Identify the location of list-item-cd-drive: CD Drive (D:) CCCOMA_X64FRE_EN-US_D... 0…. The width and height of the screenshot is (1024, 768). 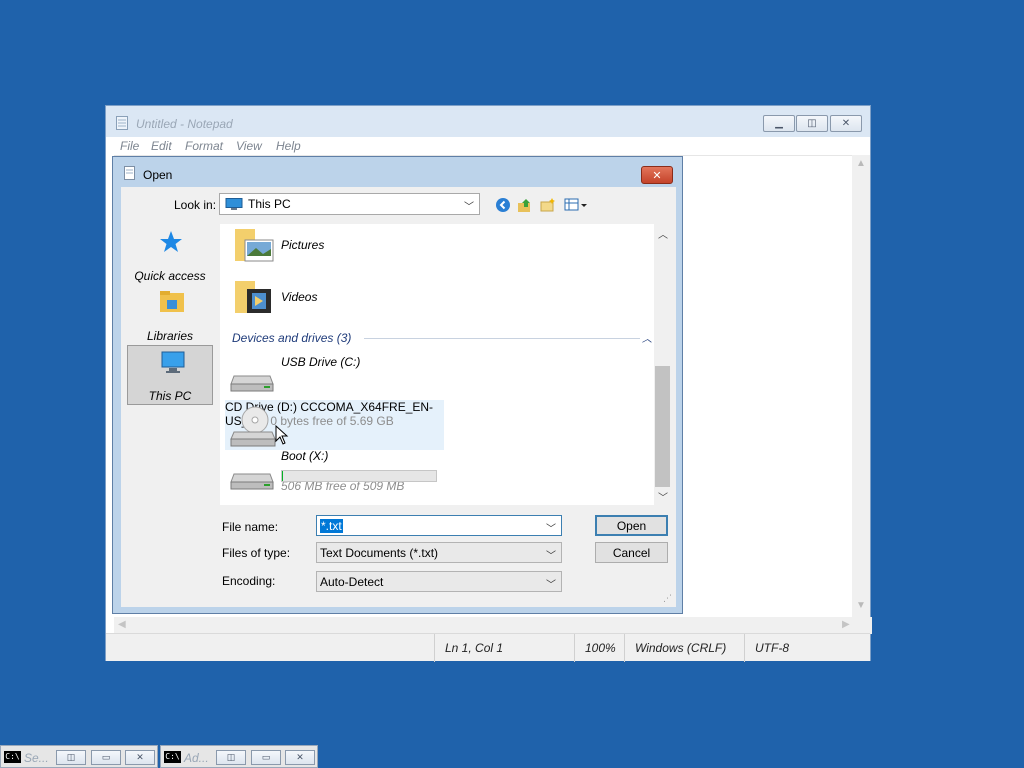
(334, 425).